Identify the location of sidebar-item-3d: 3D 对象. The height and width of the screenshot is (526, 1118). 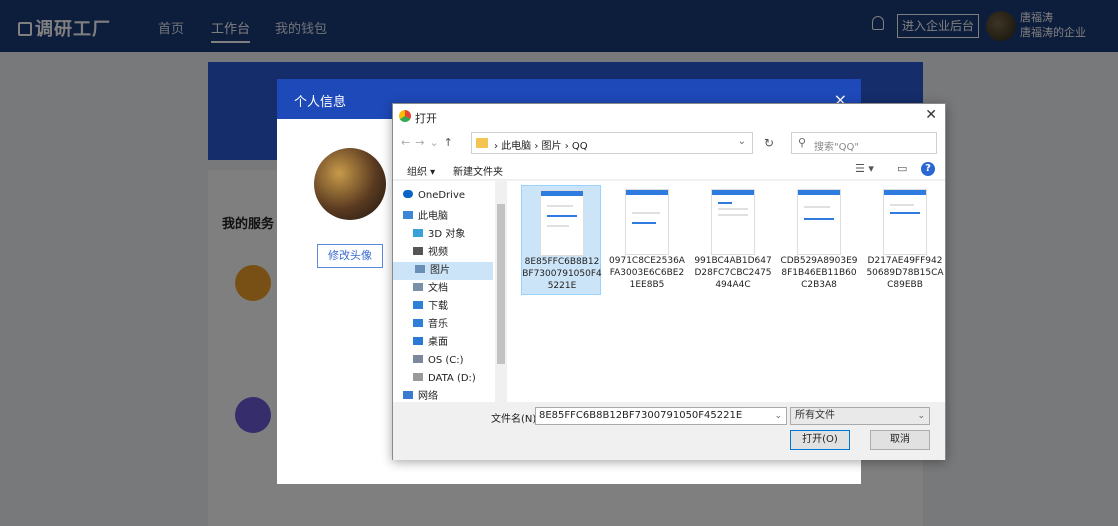
(439, 235).